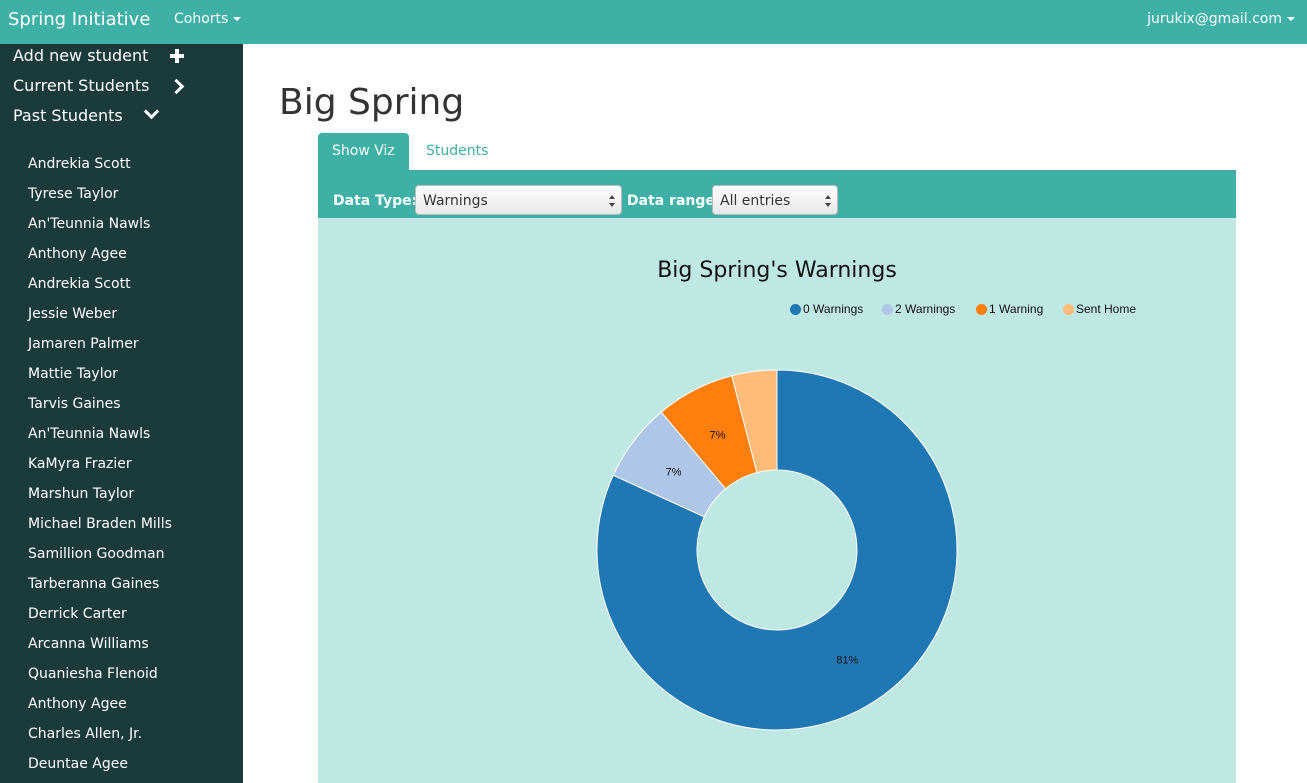  What do you see at coordinates (68, 115) in the screenshot?
I see `past-students-link: Past Students` at bounding box center [68, 115].